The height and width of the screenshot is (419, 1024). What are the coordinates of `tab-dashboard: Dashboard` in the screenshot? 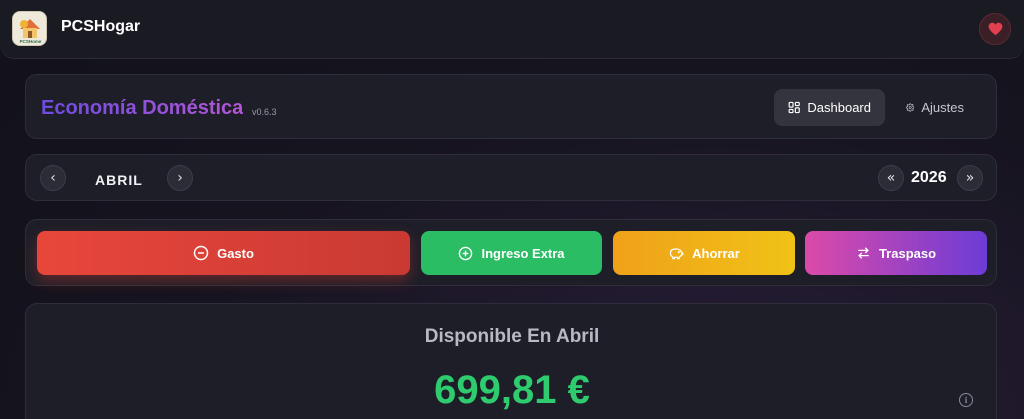 It's located at (829, 107).